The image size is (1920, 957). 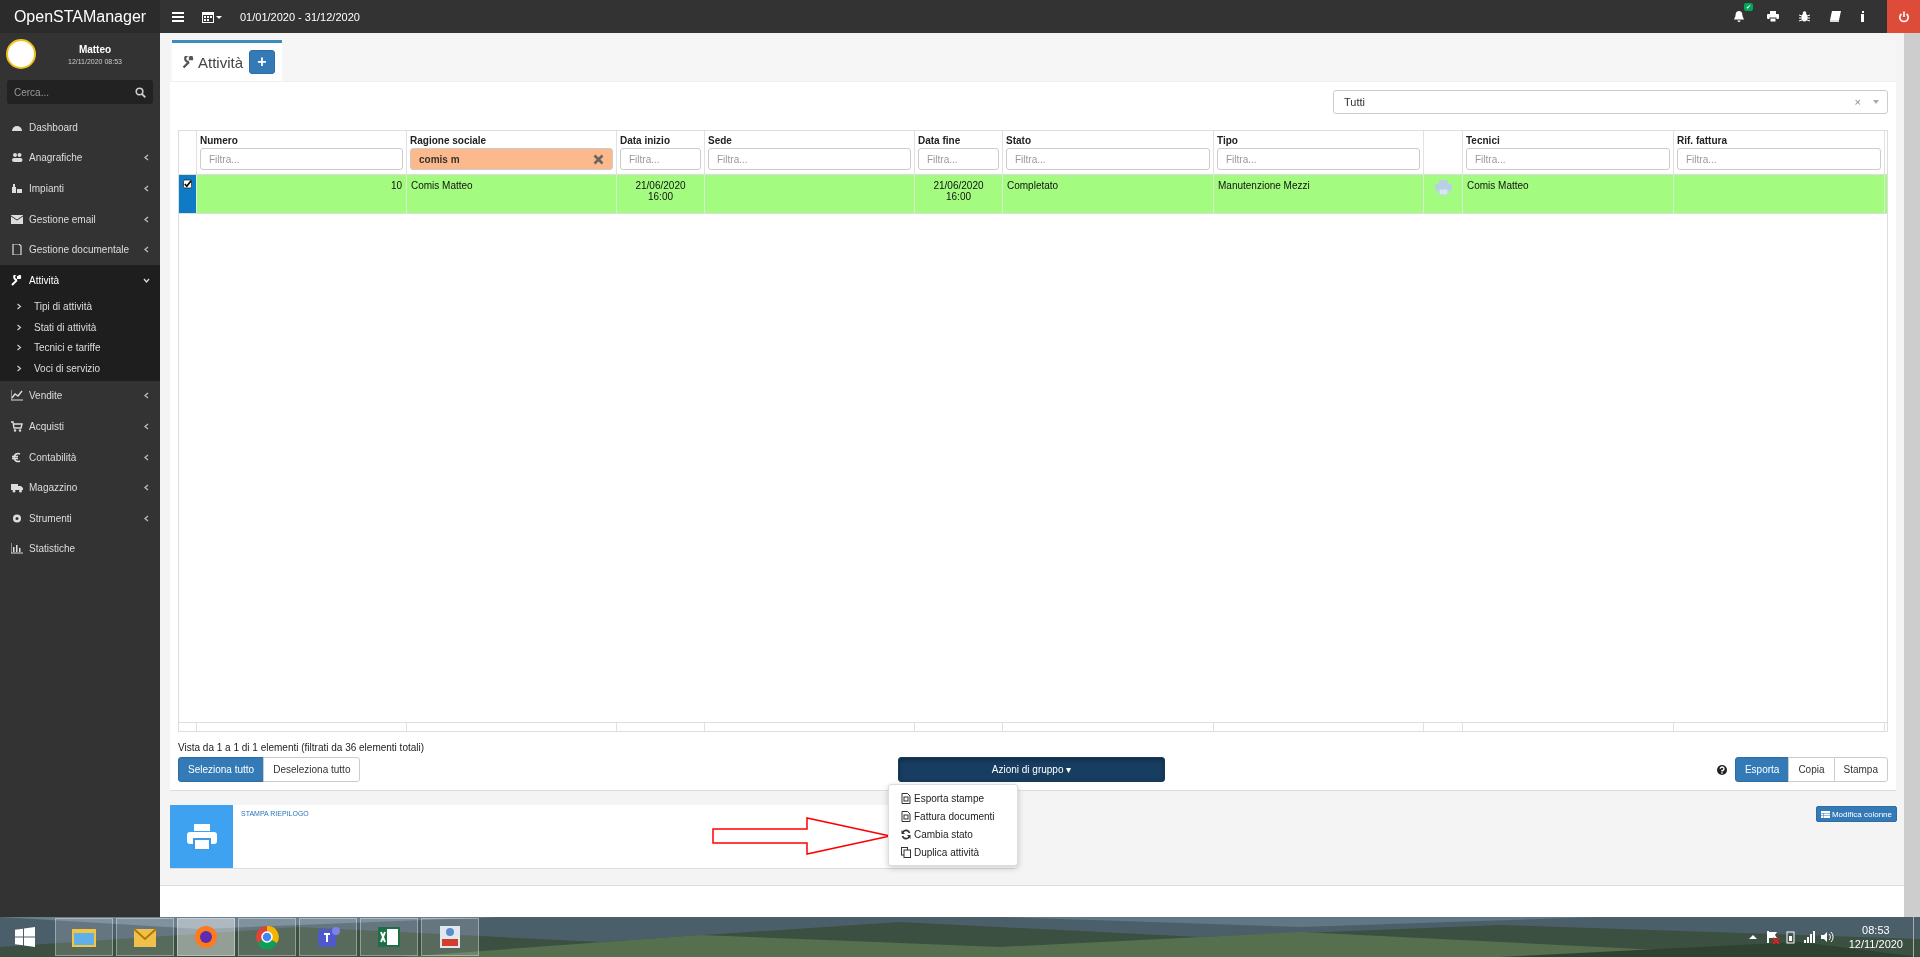 I want to click on table-cell-text: 10, so click(x=396, y=186).